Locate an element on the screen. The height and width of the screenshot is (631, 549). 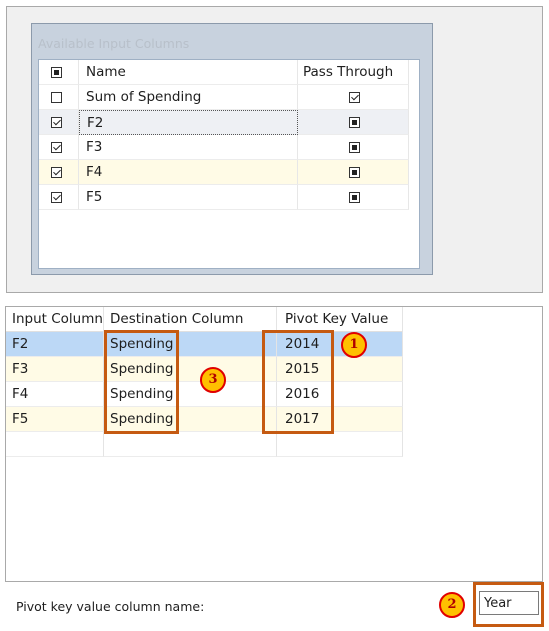
input-column-cell is located at coordinates (55, 444).